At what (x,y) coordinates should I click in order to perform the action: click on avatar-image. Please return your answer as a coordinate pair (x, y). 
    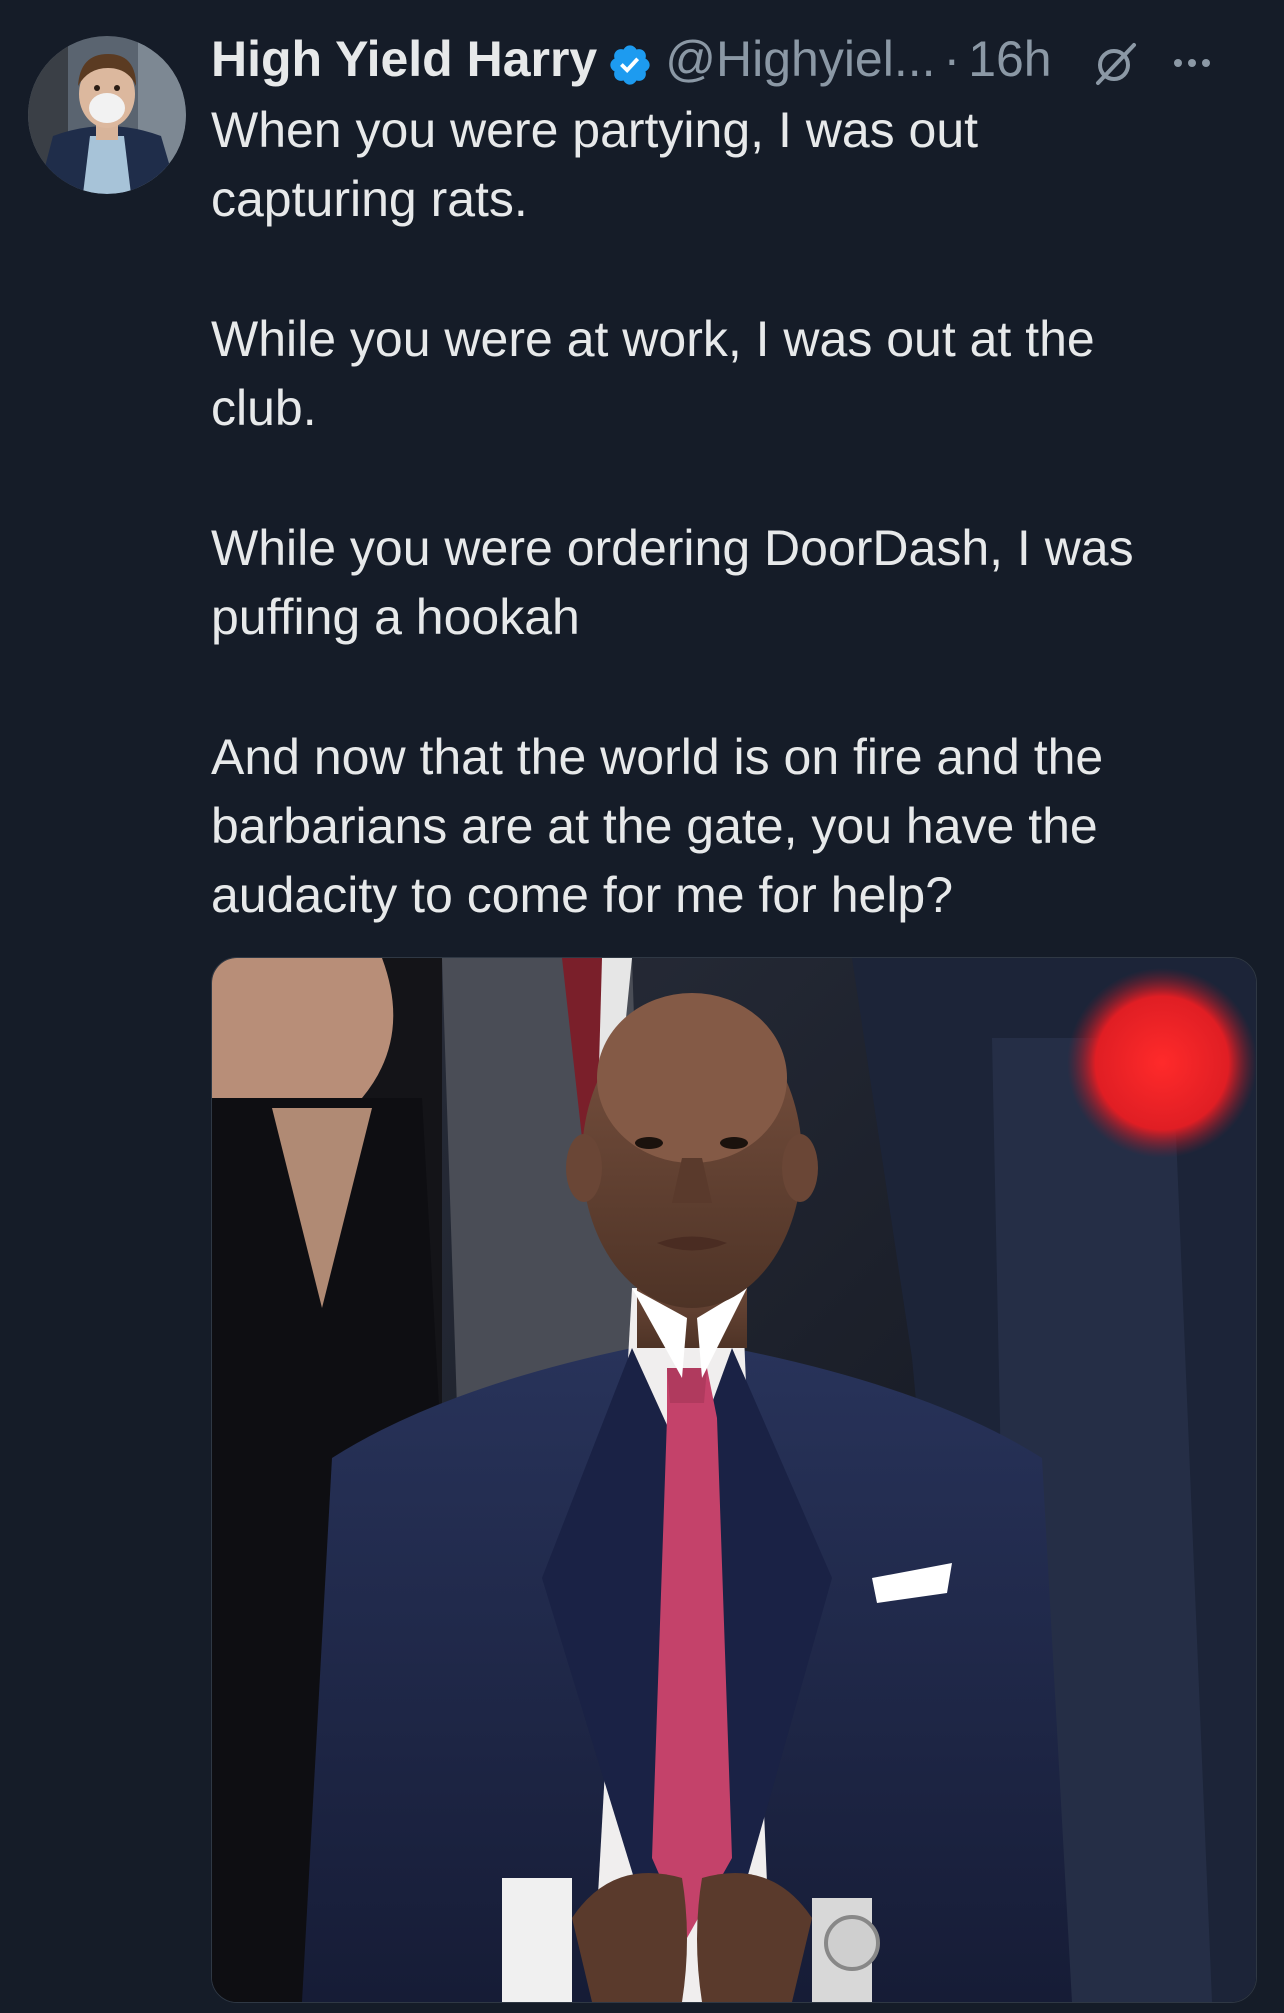
    Looking at the image, I should click on (107, 115).